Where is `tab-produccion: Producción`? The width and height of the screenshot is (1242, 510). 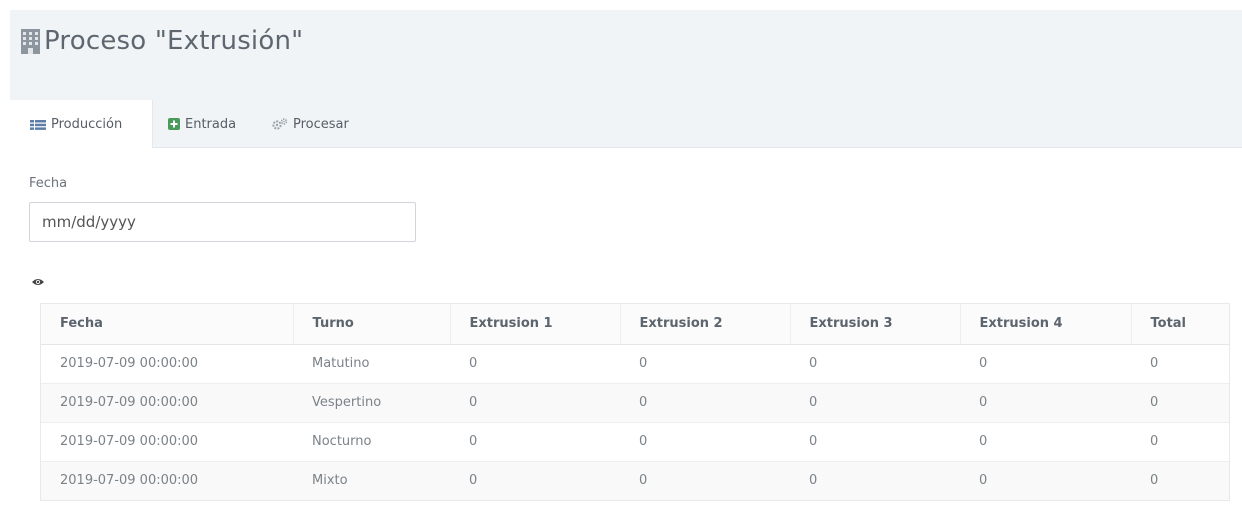
tab-produccion: Producción is located at coordinates (81, 124).